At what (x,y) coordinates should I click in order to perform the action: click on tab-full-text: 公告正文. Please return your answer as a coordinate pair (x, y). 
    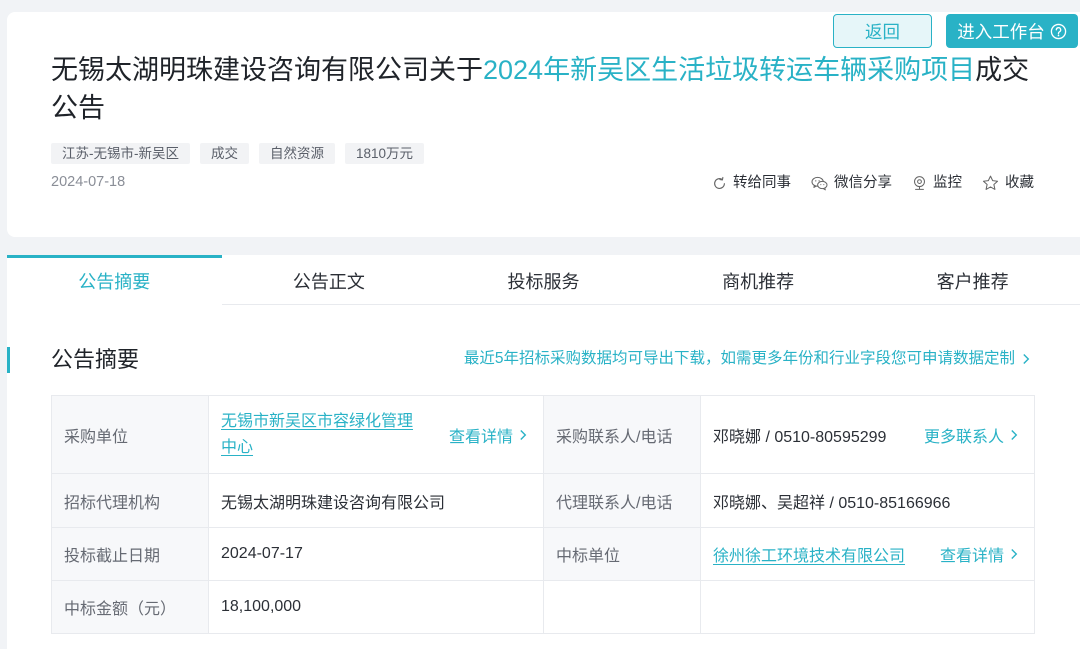
    Looking at the image, I should click on (329, 280).